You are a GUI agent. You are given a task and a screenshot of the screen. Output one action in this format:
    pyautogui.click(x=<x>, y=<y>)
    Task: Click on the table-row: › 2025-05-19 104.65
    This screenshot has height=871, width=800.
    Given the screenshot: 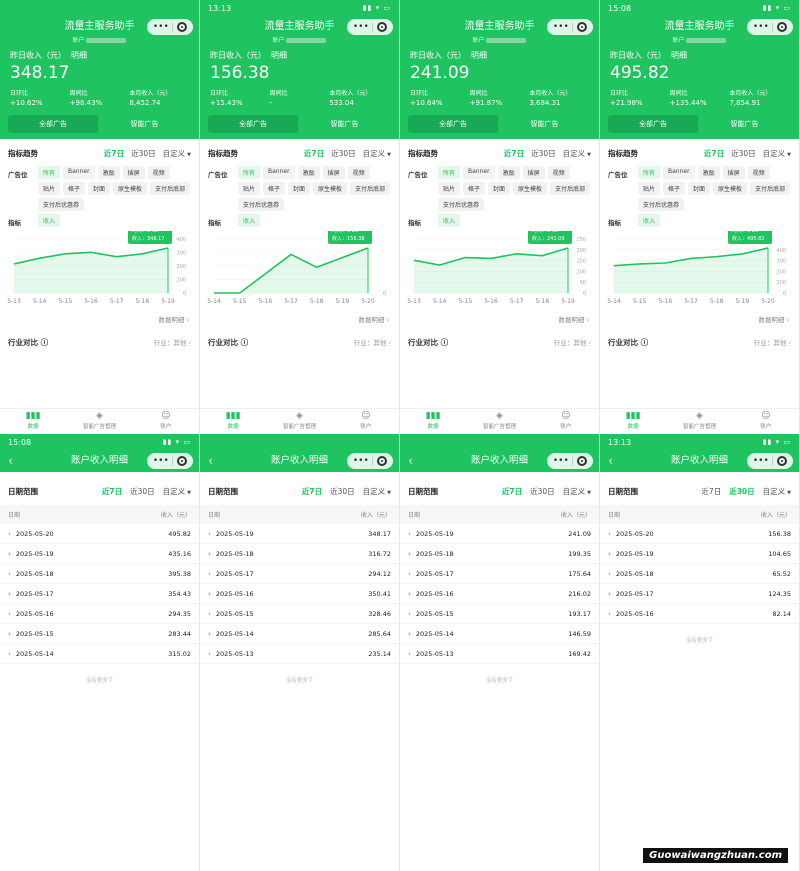 What is the action you would take?
    pyautogui.click(x=699, y=554)
    